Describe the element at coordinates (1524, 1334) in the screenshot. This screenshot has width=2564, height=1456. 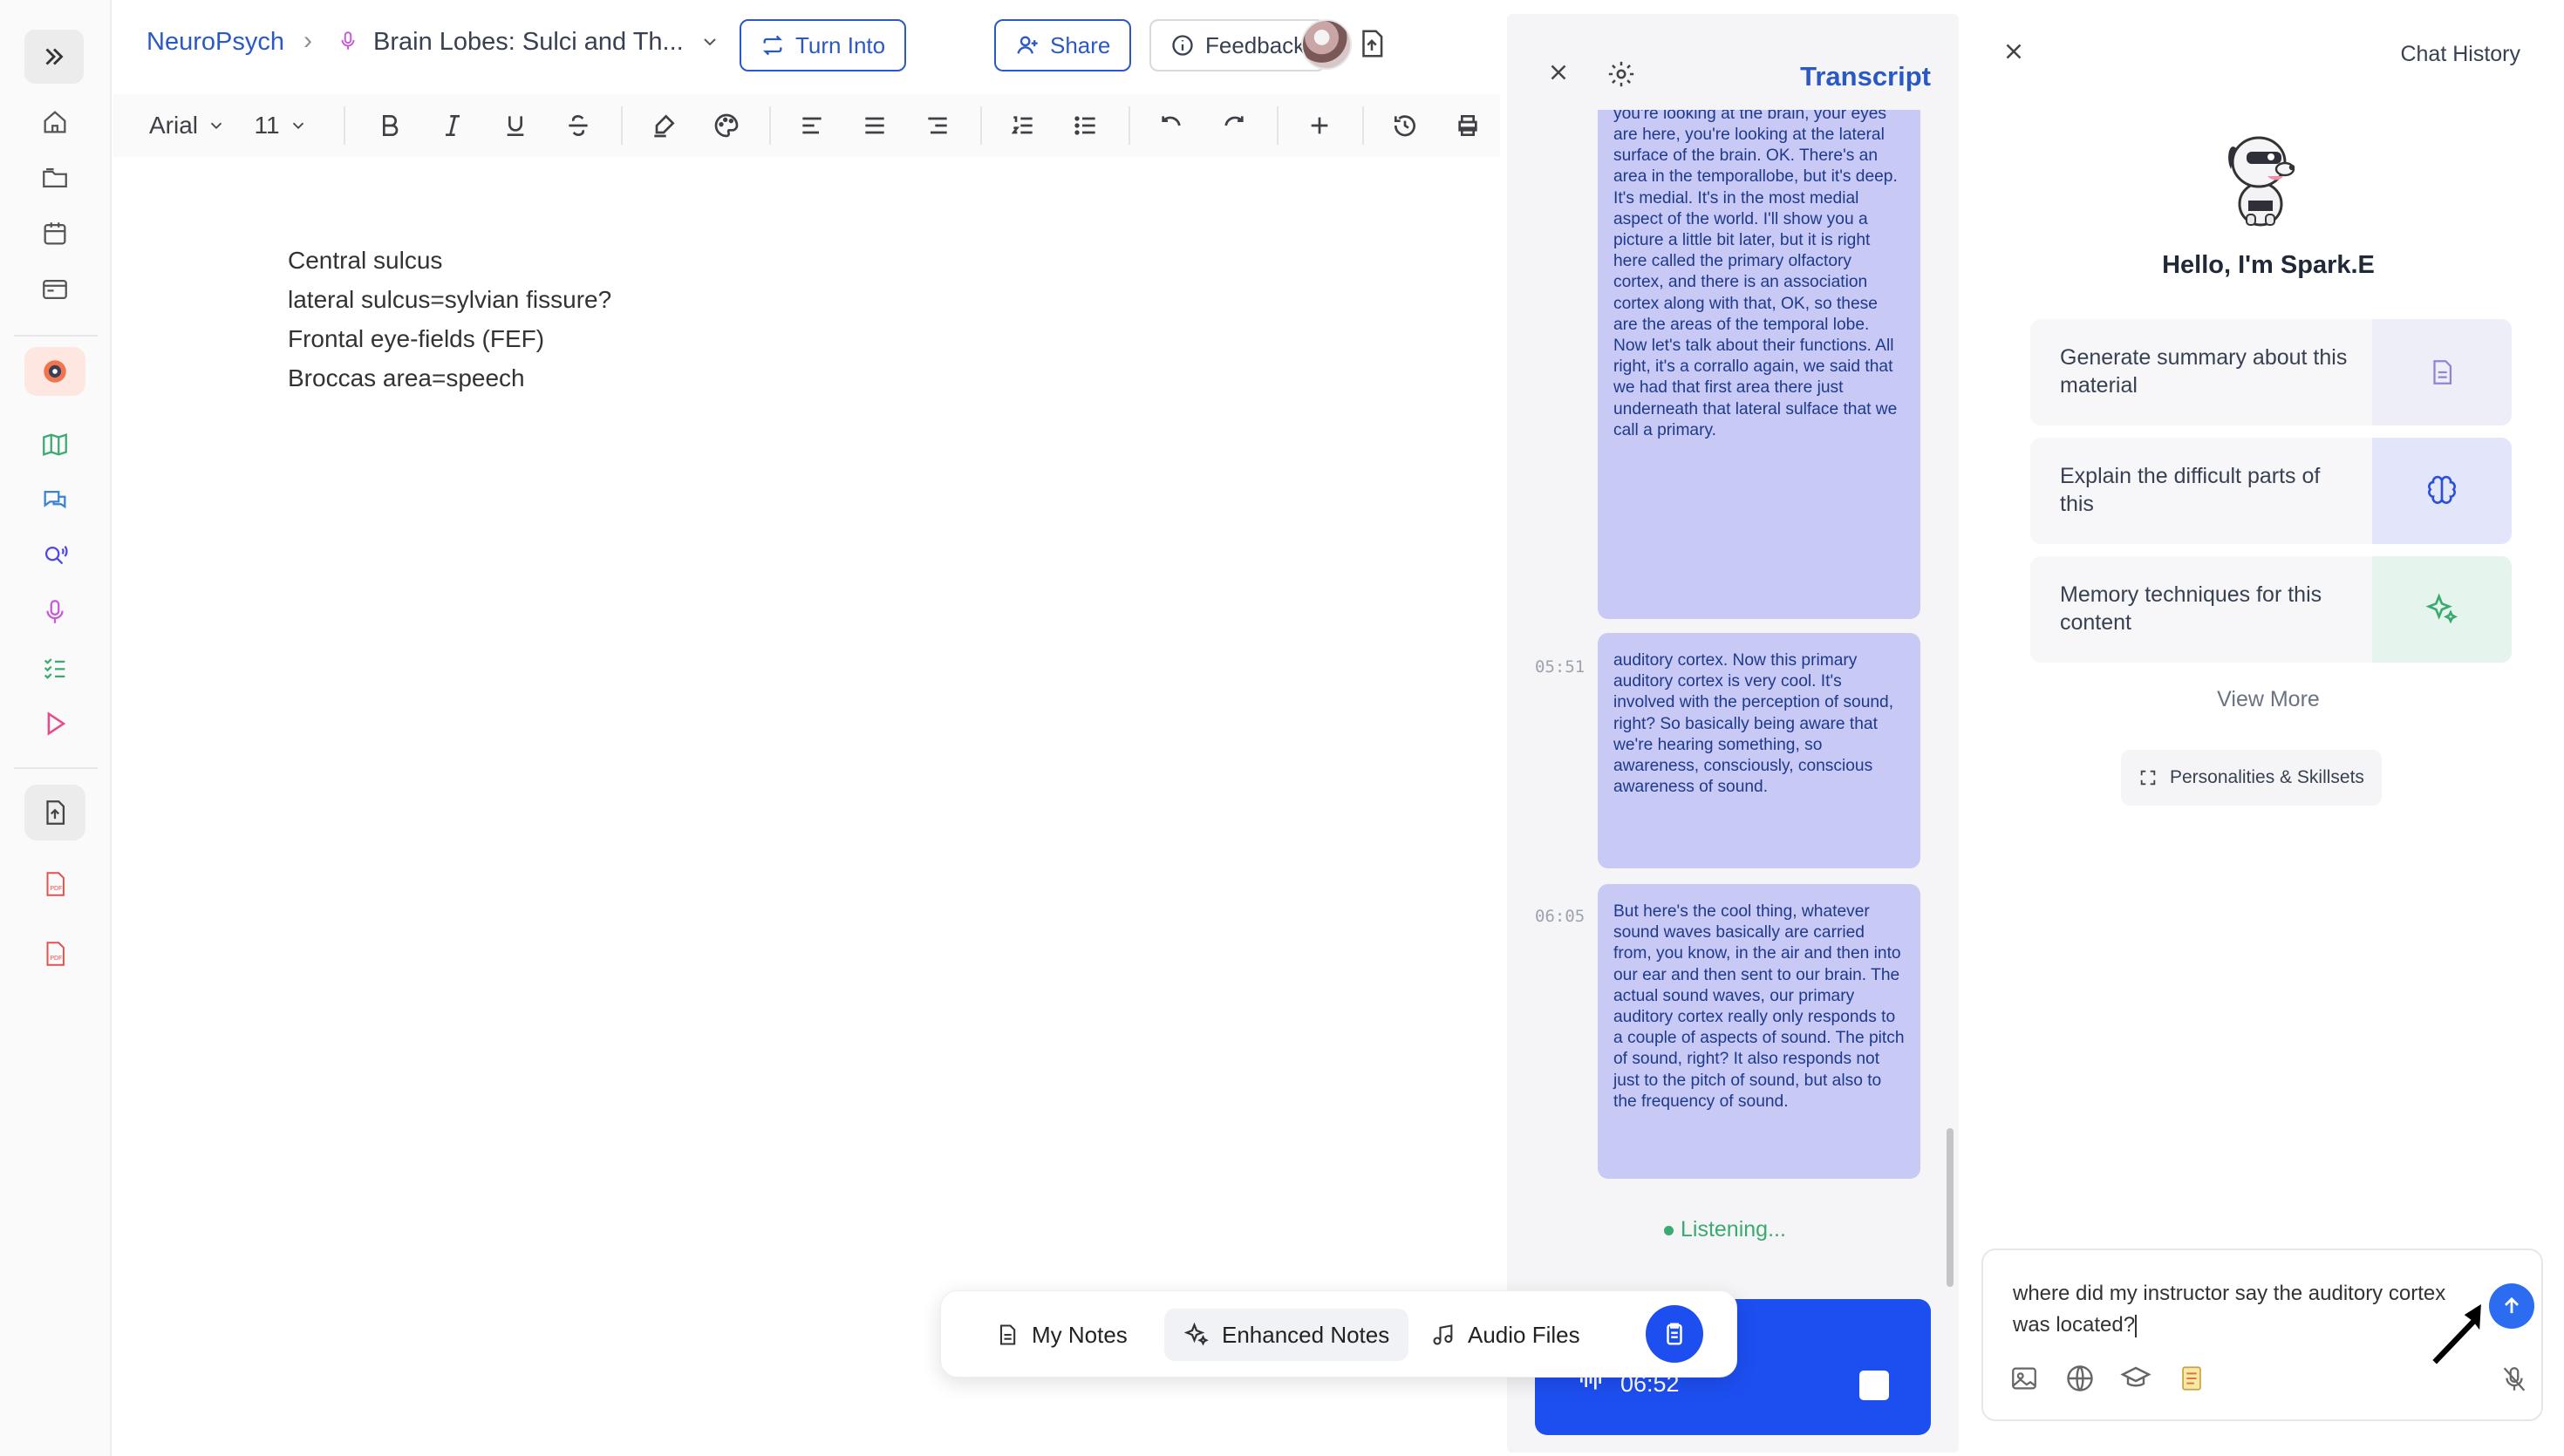
I see `tab-label: Audio Files` at that location.